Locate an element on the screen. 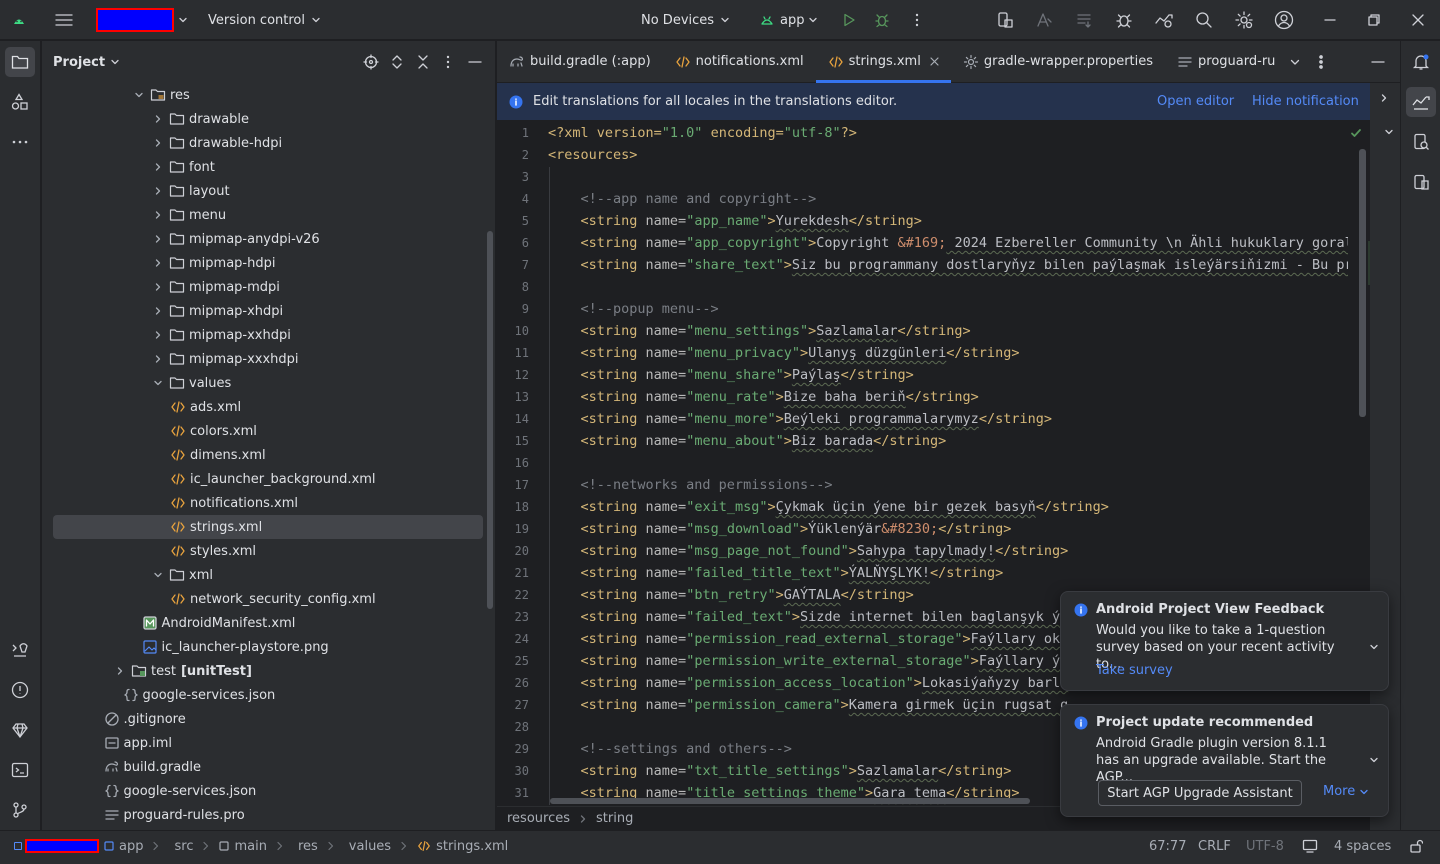  lock-open-icon is located at coordinates (1416, 846).